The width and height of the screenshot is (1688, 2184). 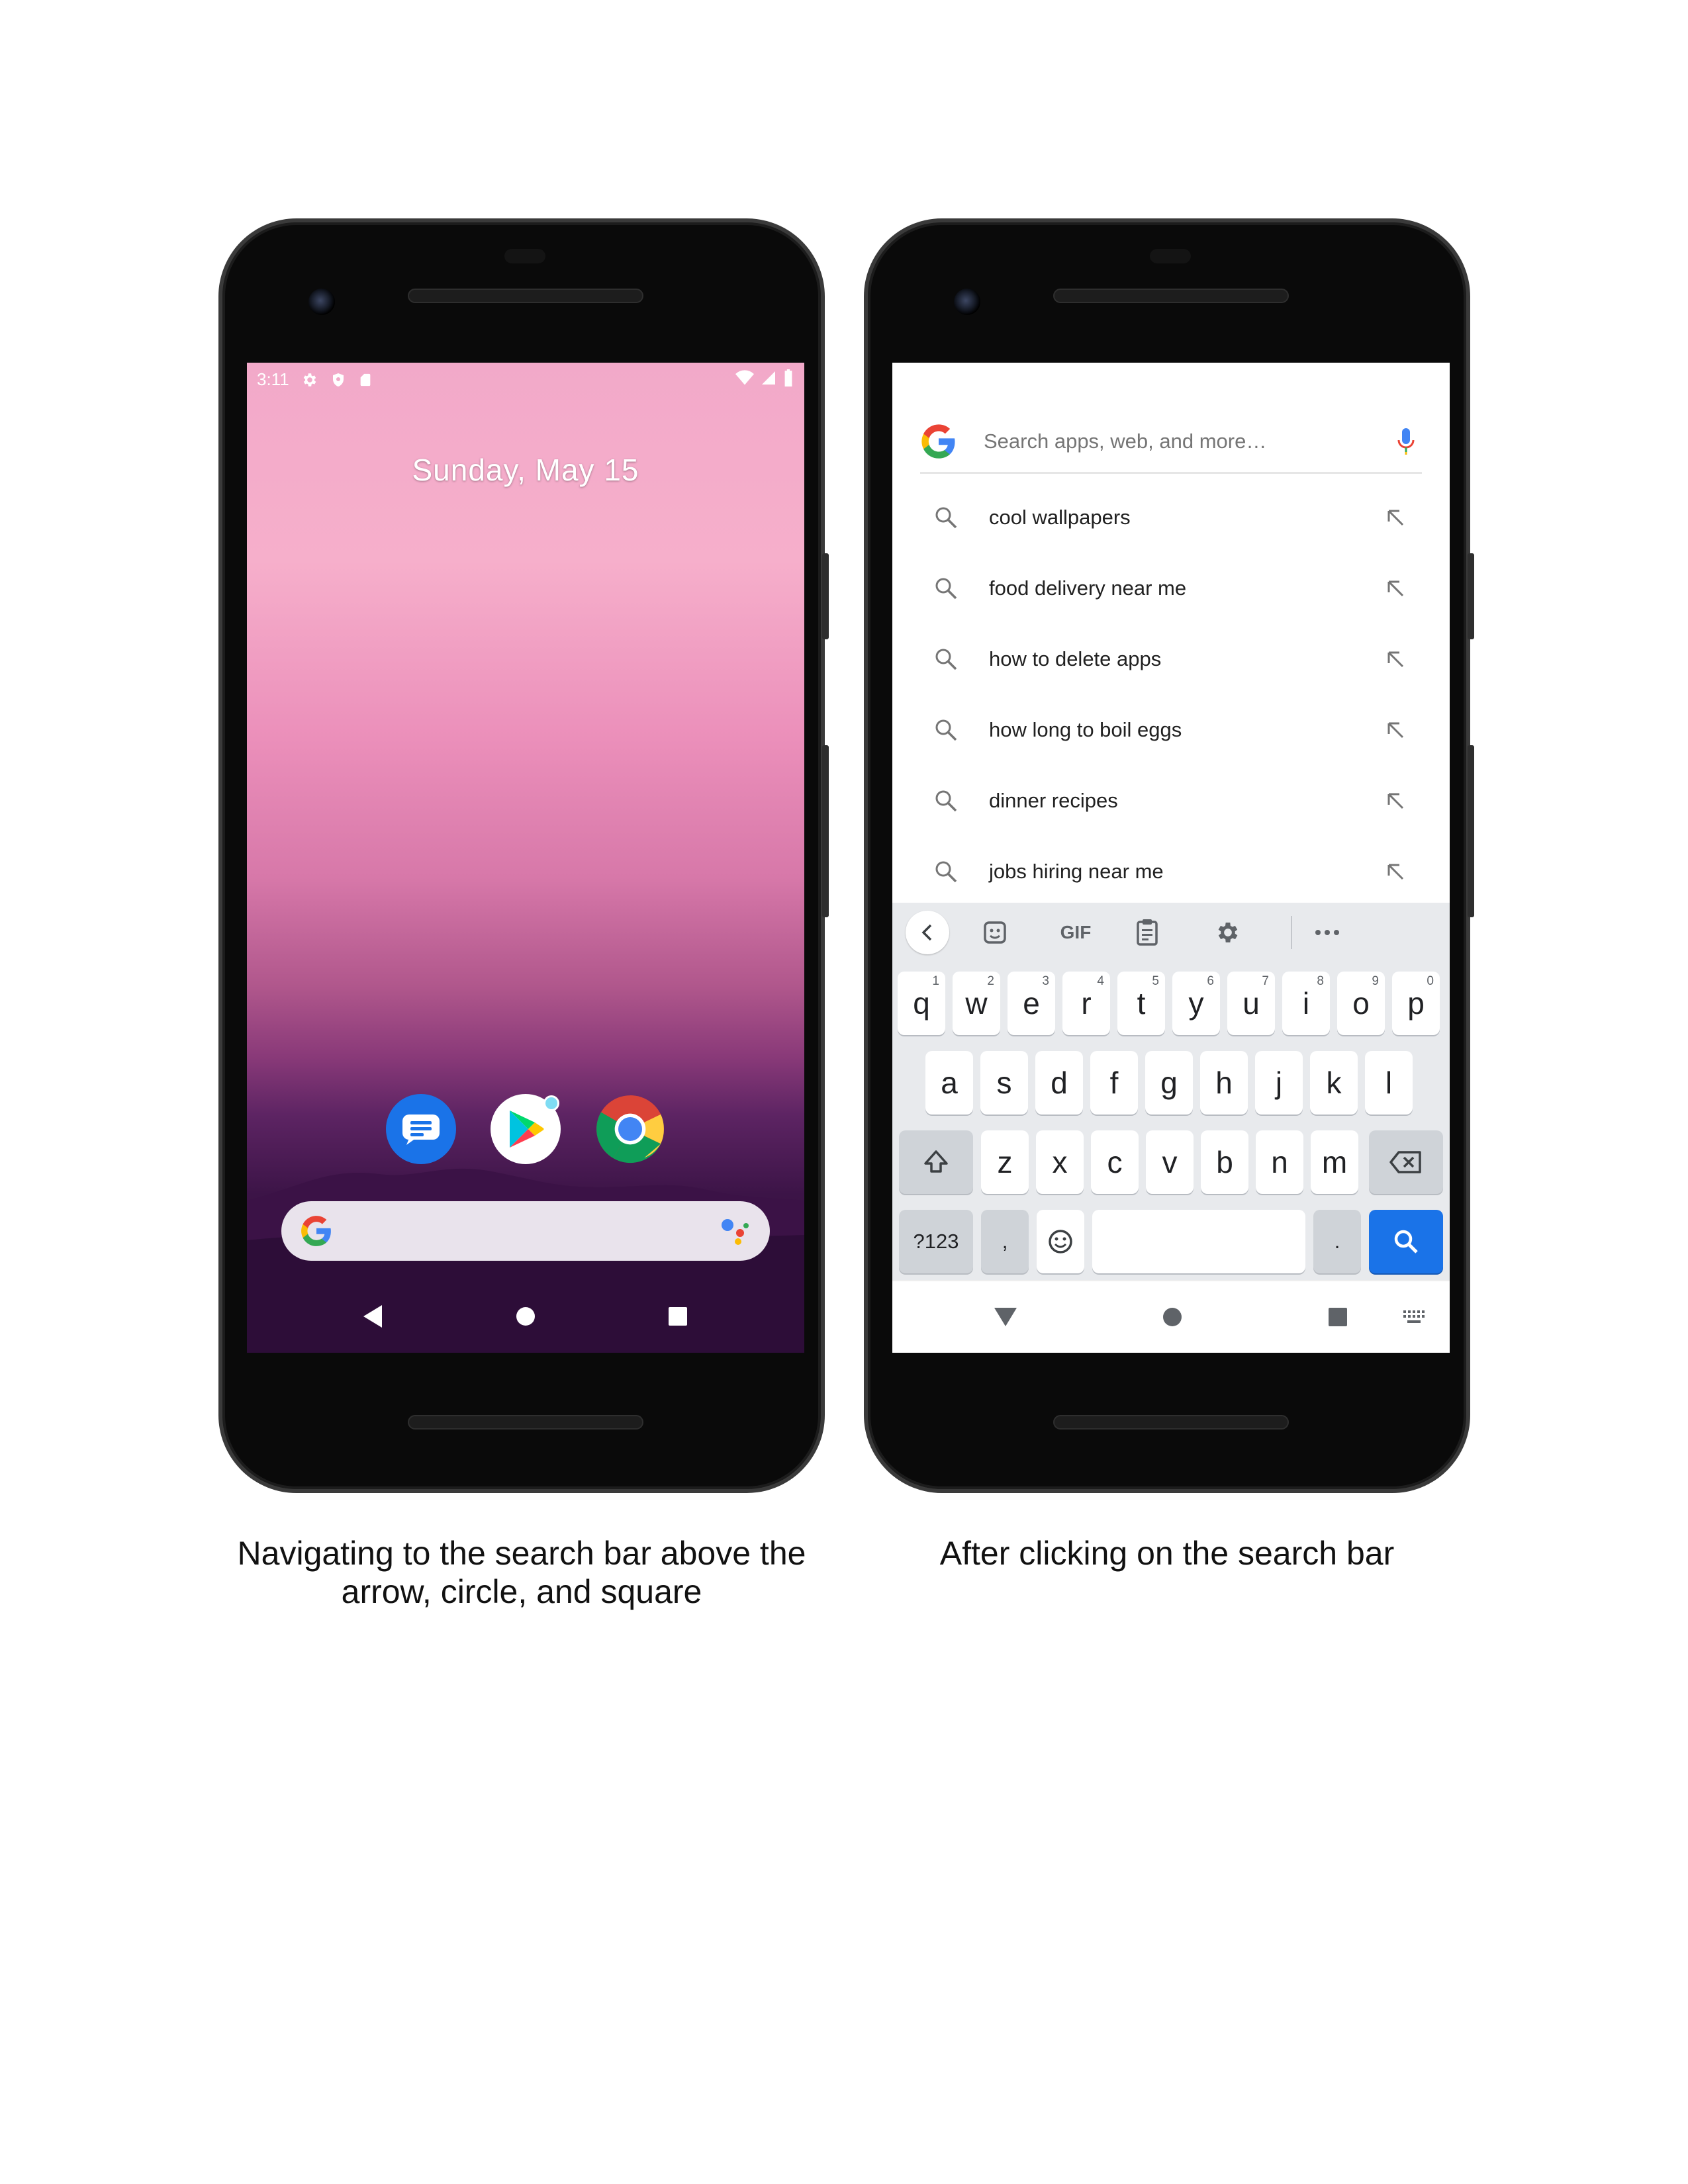 What do you see at coordinates (1171, 517) in the screenshot?
I see `suggestion-item: cool wallpapers` at bounding box center [1171, 517].